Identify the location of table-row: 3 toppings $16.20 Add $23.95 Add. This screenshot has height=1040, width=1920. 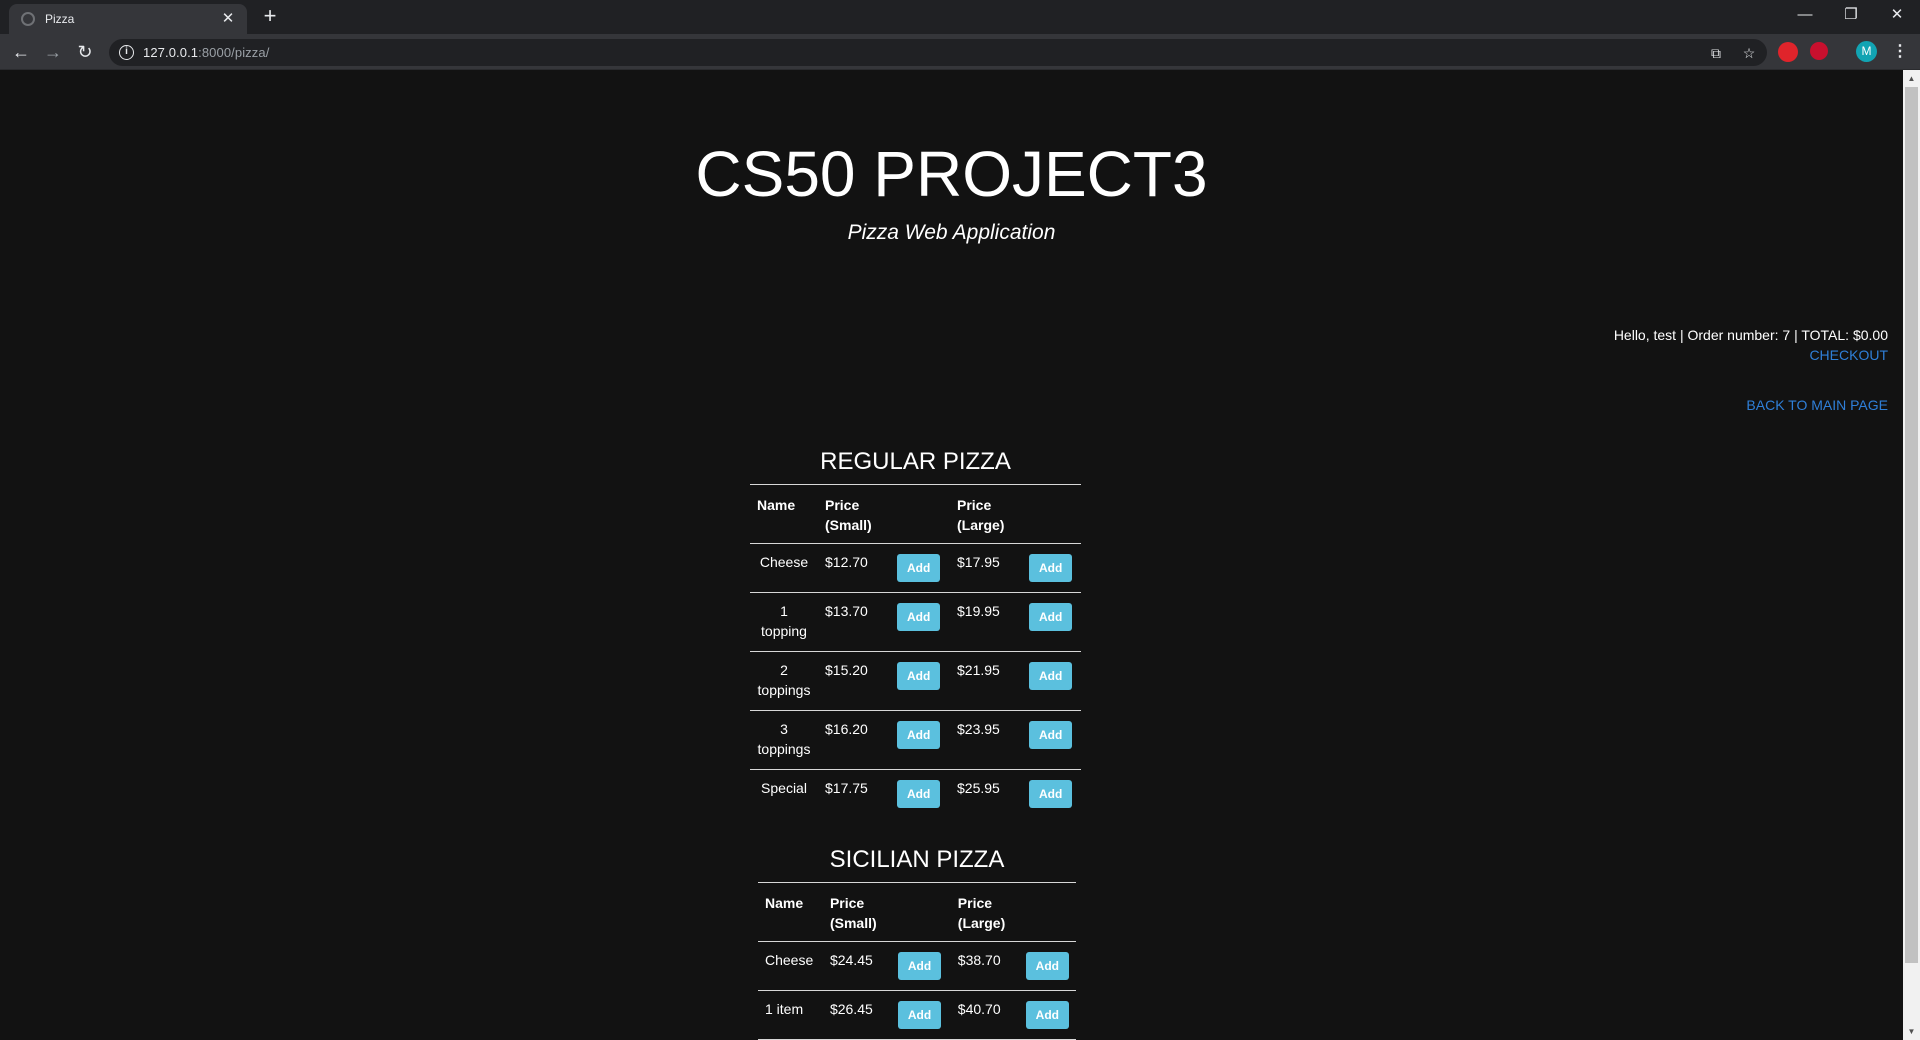
(915, 740).